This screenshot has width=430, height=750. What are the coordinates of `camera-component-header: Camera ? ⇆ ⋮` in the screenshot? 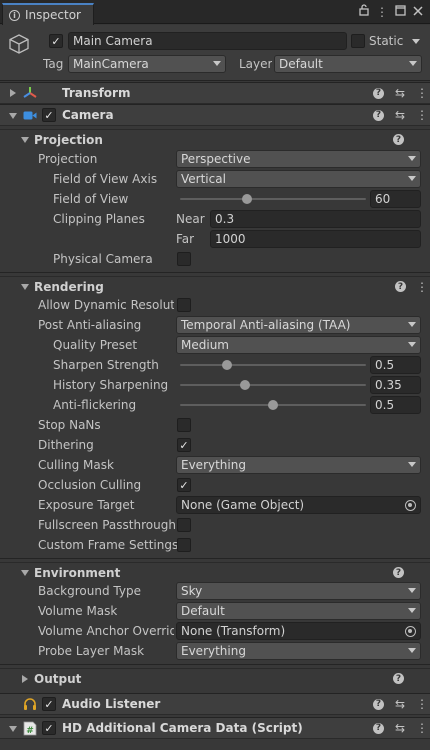 It's located at (215, 115).